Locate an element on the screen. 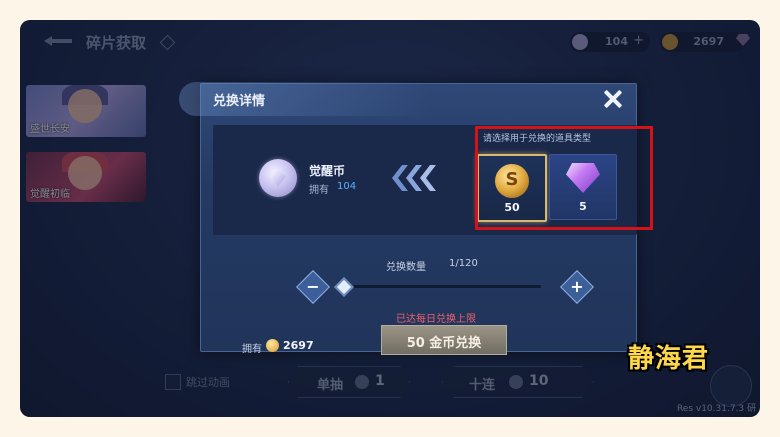 Image resolution: width=780 pixels, height=437 pixels. triple-chevron-left-icon is located at coordinates (414, 178).